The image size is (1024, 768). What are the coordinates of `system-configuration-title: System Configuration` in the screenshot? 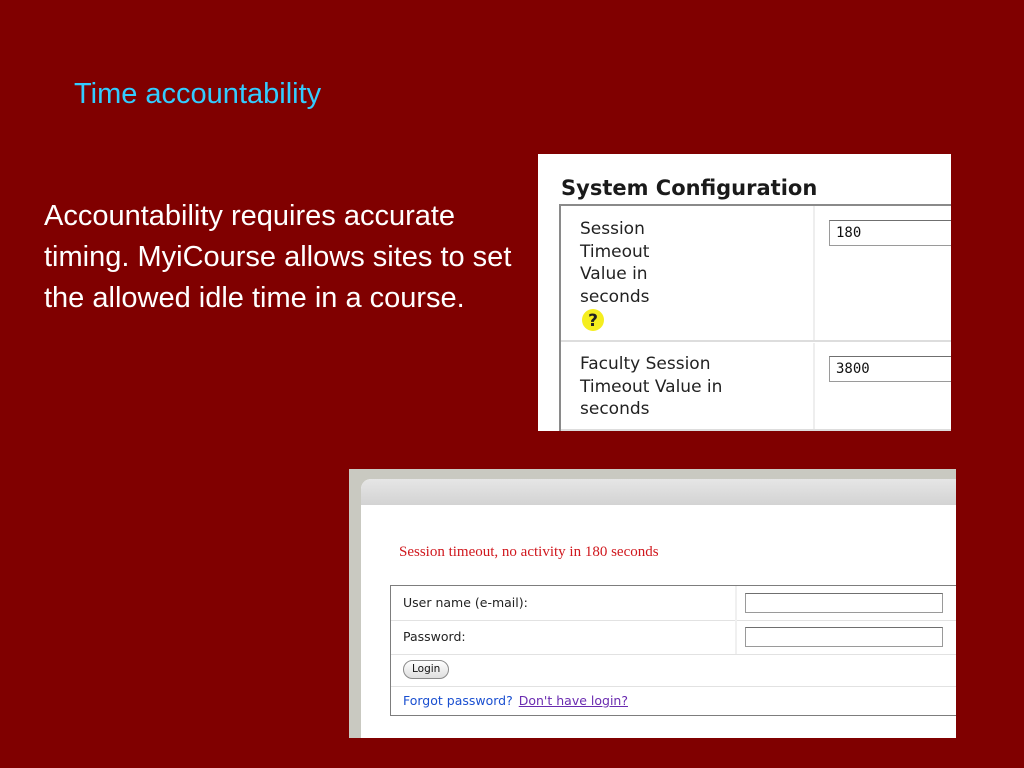 It's located at (689, 188).